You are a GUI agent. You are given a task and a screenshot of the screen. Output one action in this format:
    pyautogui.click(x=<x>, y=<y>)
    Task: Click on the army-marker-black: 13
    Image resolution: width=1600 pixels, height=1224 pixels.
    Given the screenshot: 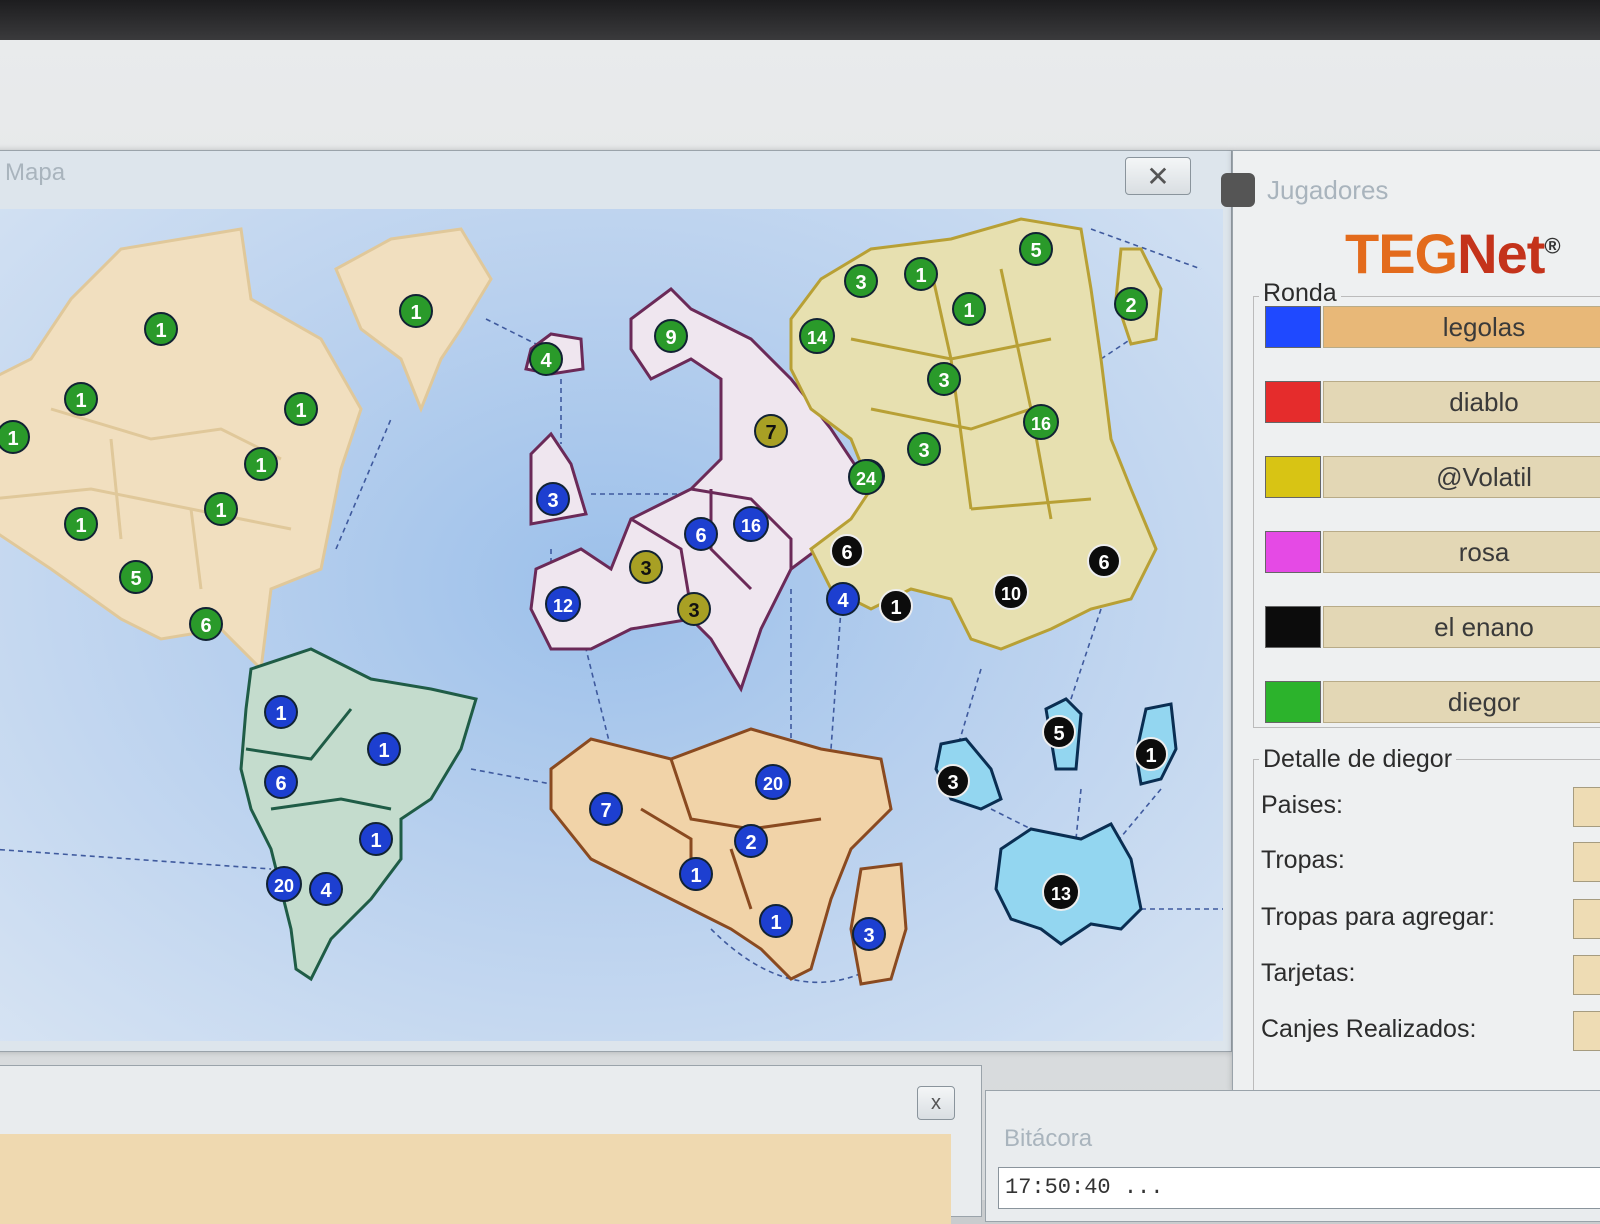 What is the action you would take?
    pyautogui.click(x=1061, y=892)
    